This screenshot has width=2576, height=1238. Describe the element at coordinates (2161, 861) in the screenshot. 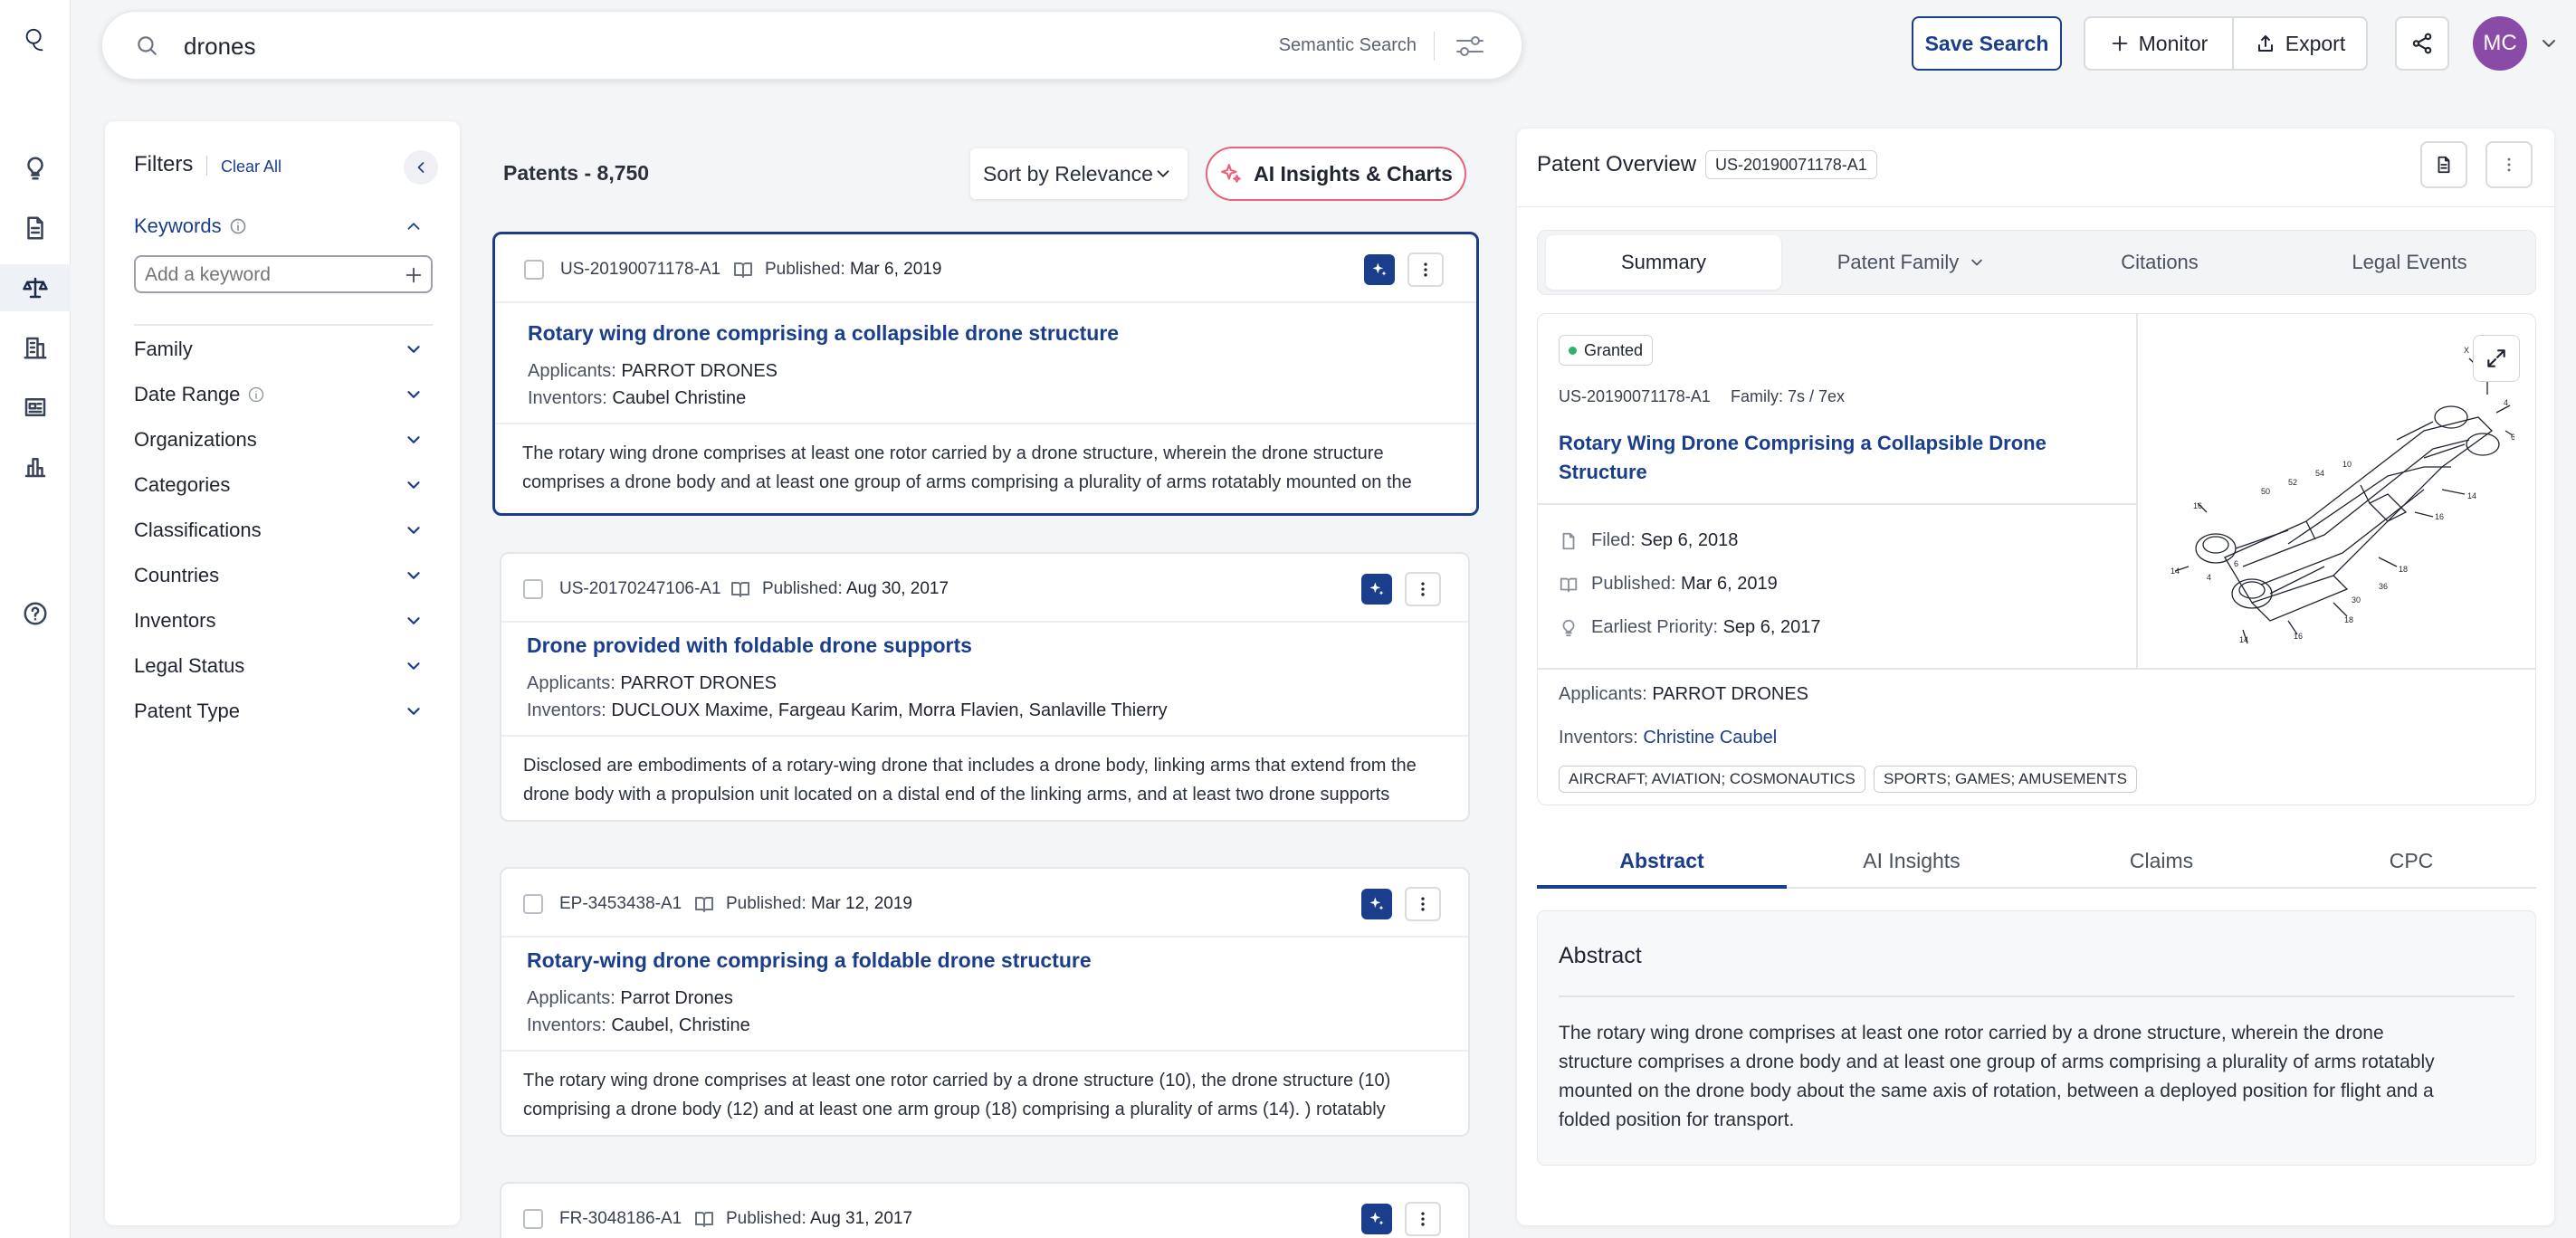

I see `tab-claims: Claims` at that location.